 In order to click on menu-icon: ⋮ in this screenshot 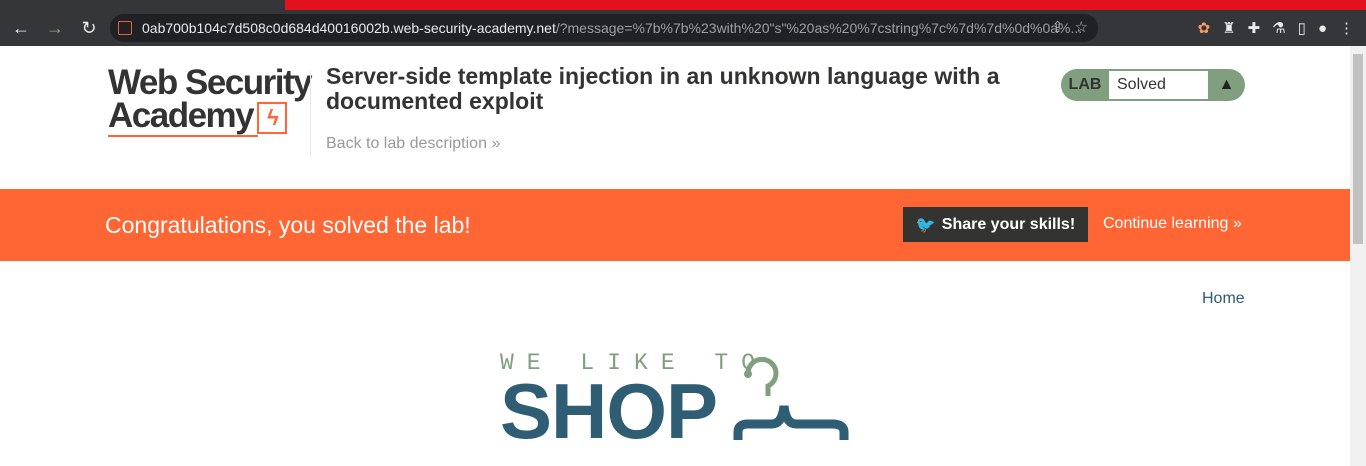, I will do `click(1346, 28)`.